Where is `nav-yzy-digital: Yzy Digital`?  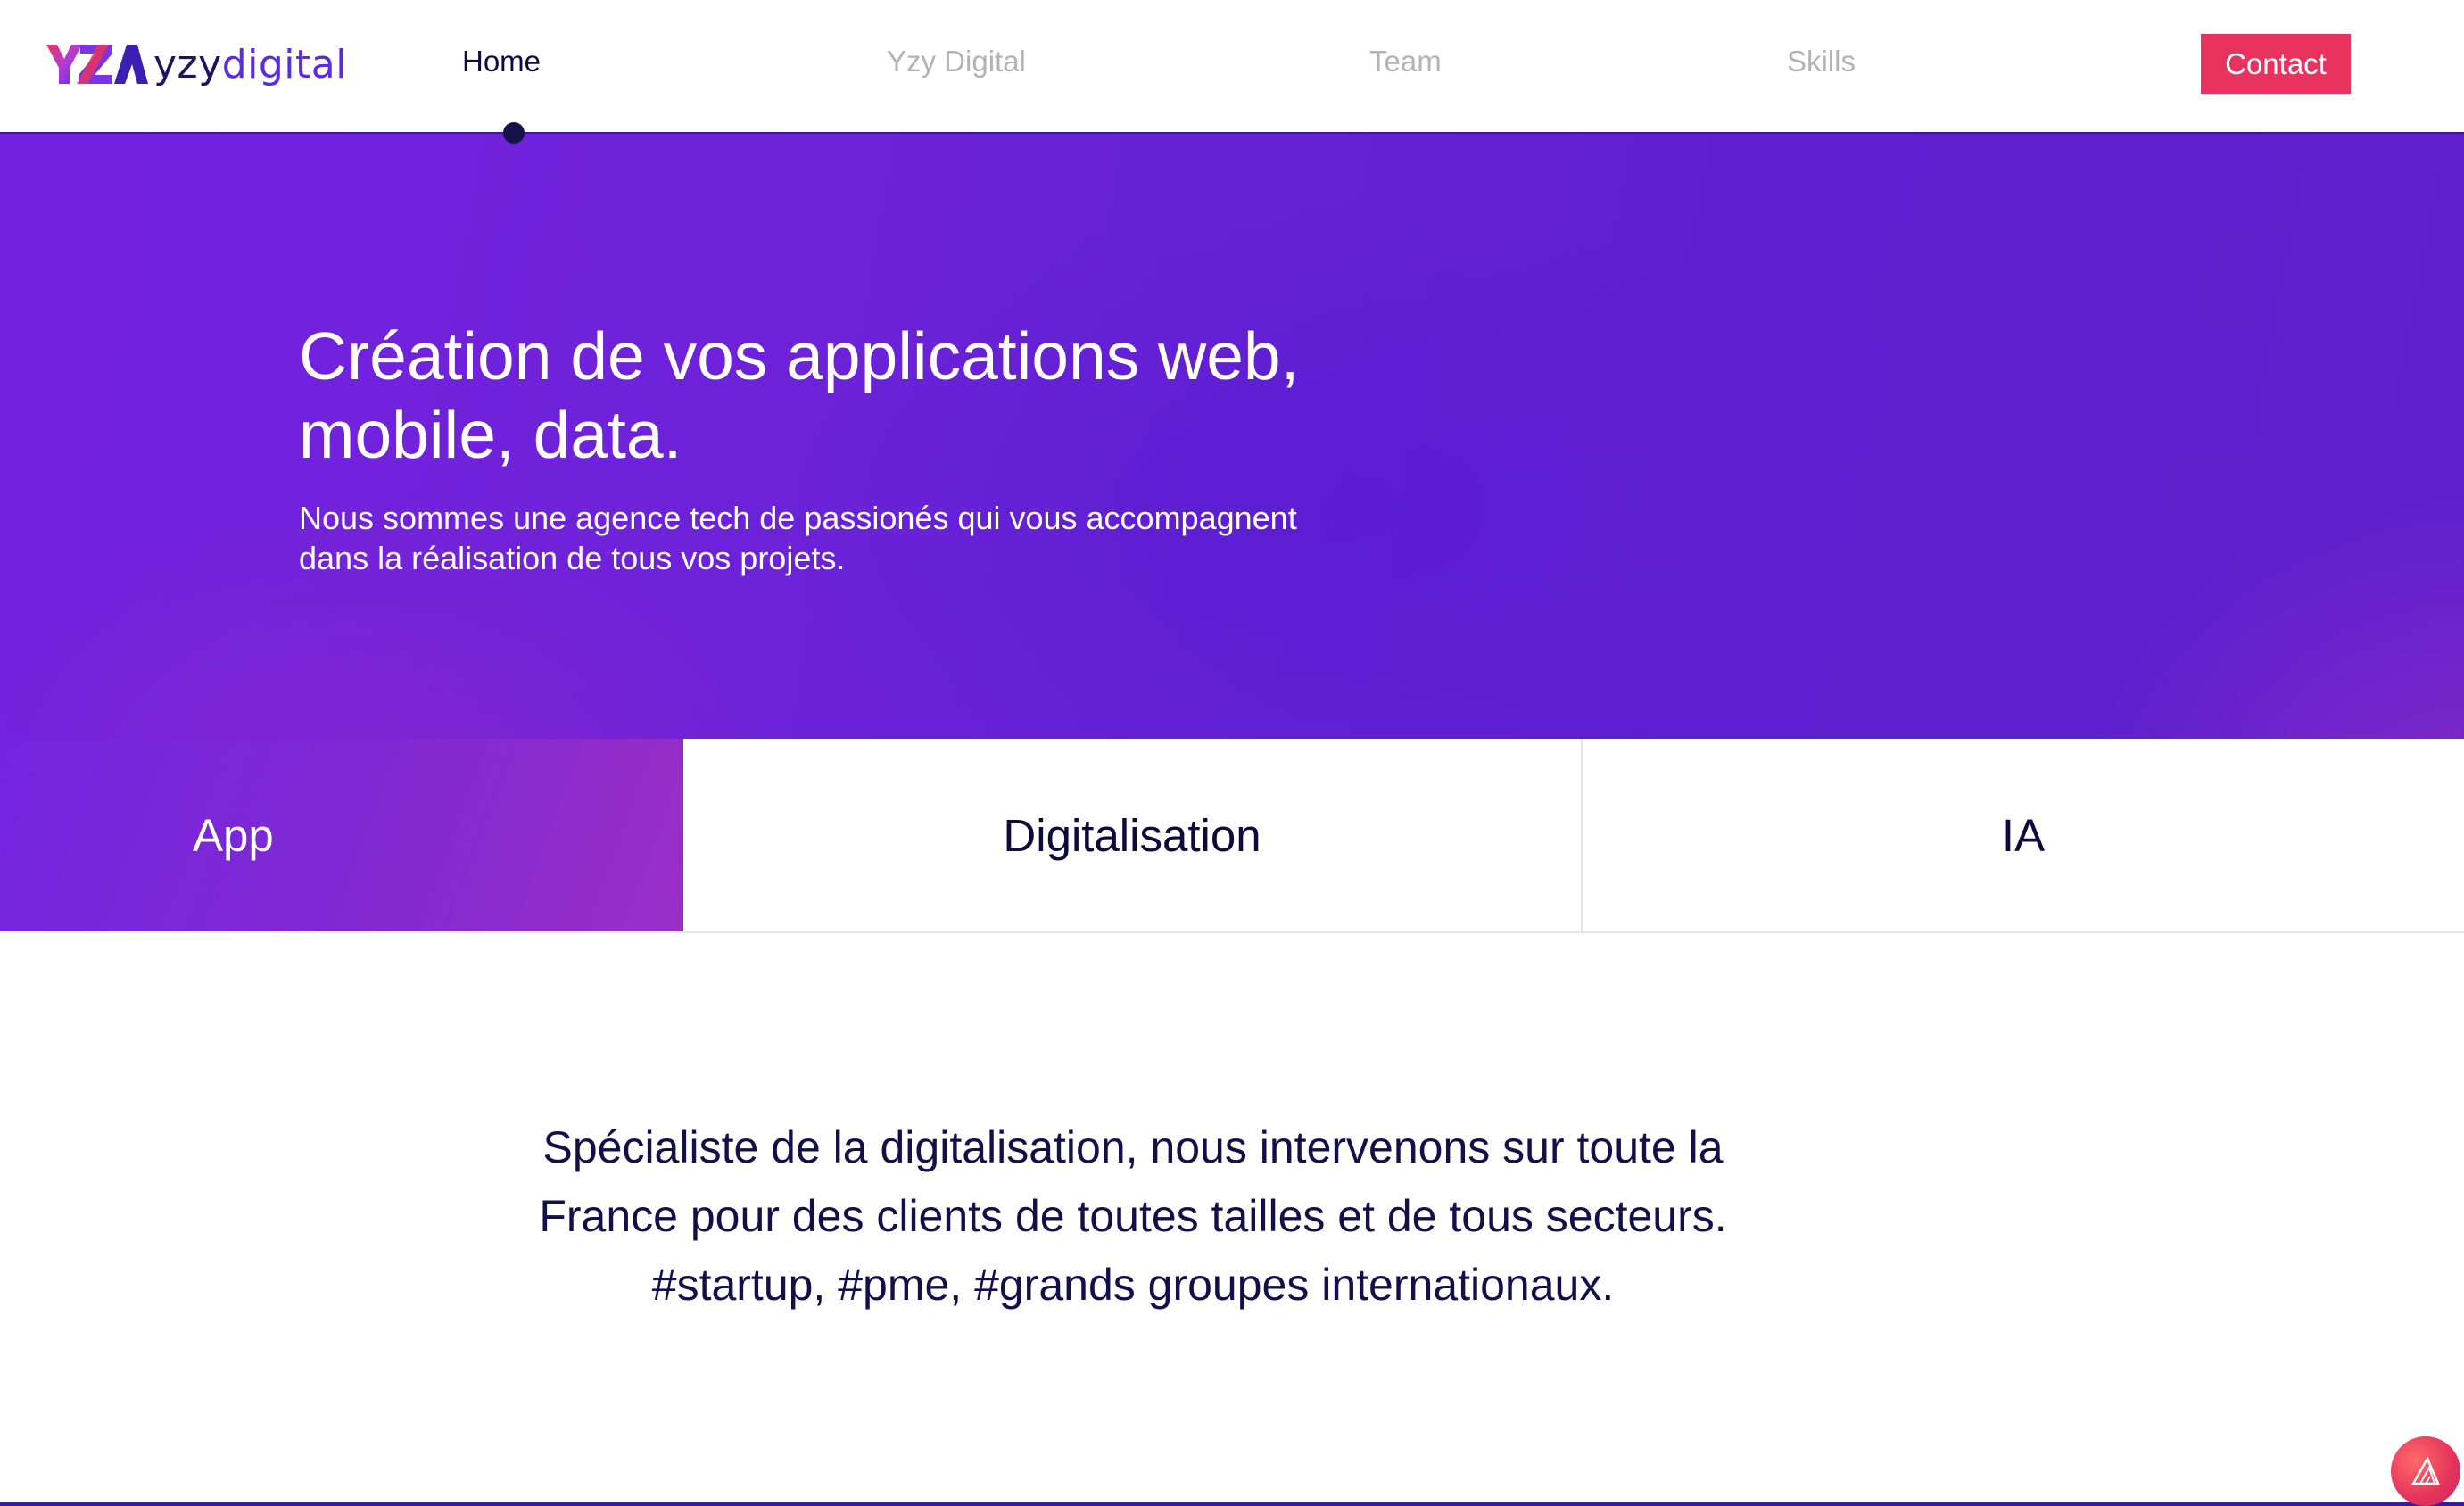 nav-yzy-digital: Yzy Digital is located at coordinates (957, 62).